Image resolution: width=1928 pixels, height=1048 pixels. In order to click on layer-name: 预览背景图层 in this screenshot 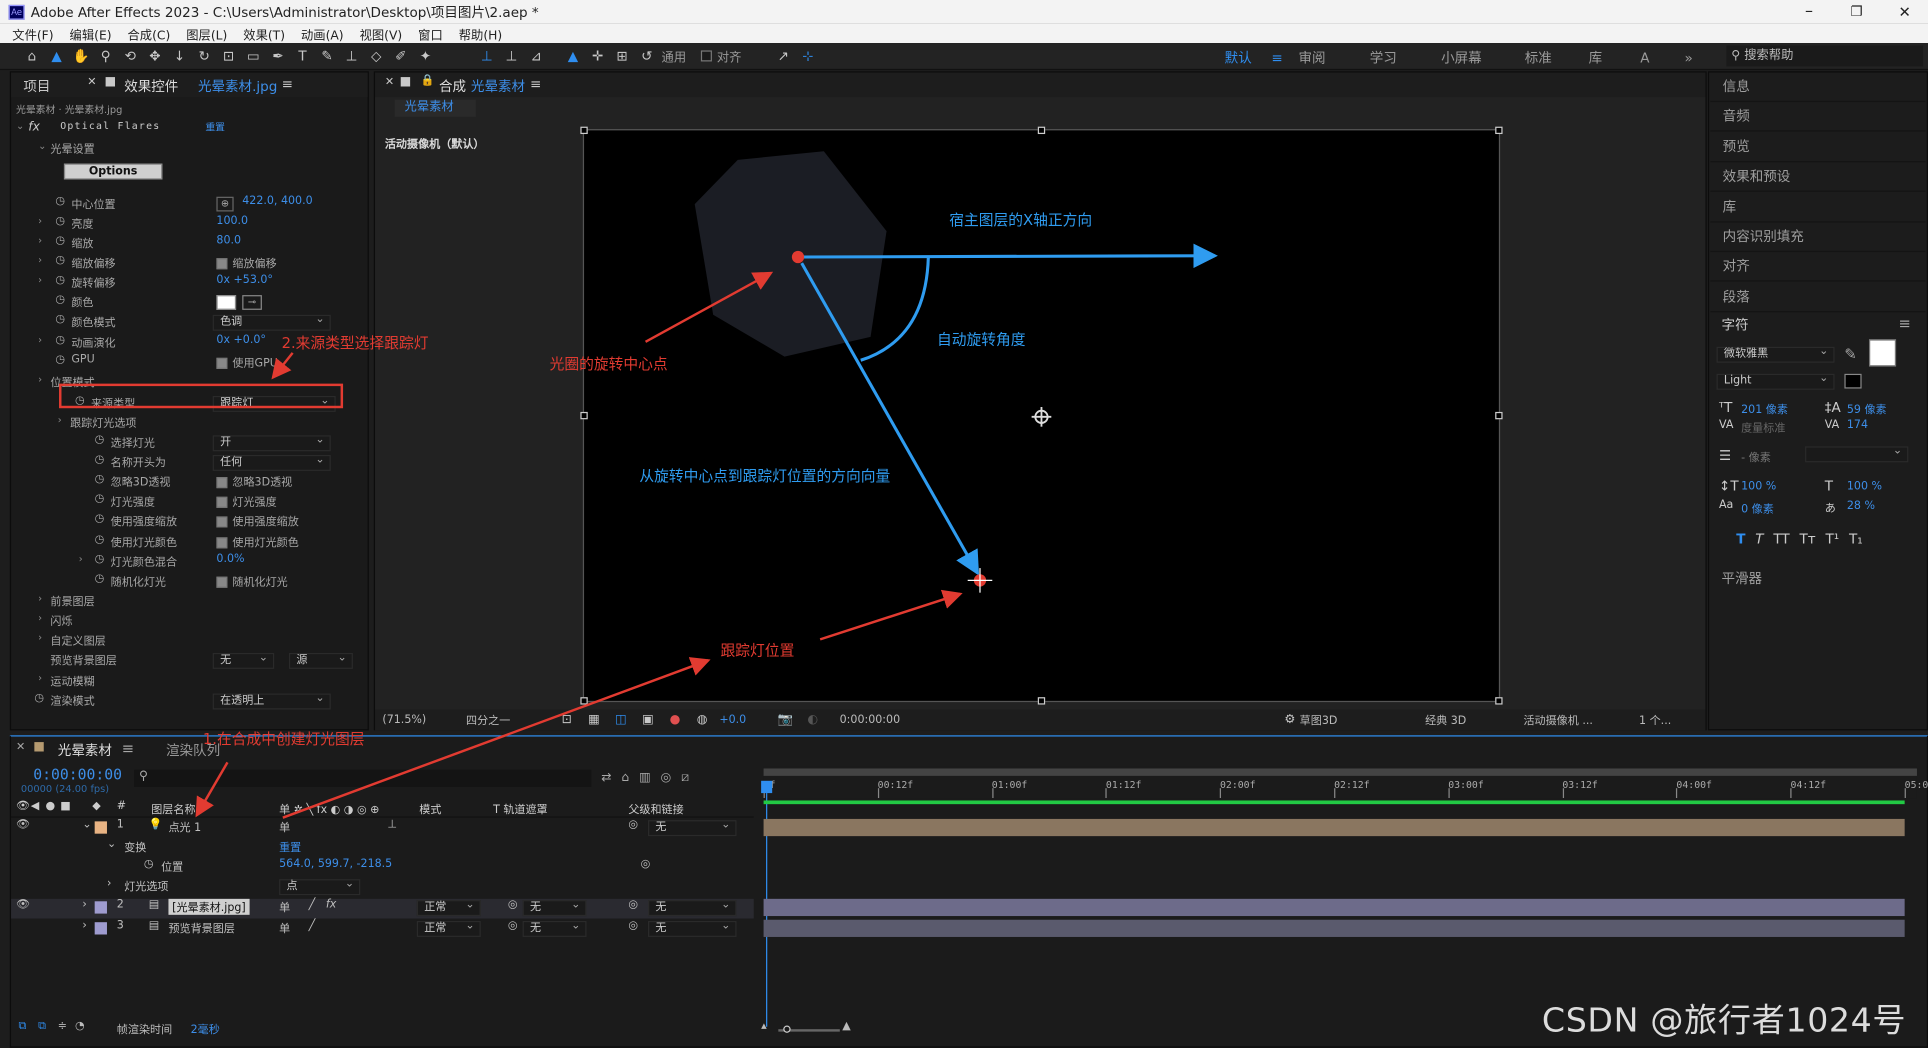, I will do `click(201, 927)`.